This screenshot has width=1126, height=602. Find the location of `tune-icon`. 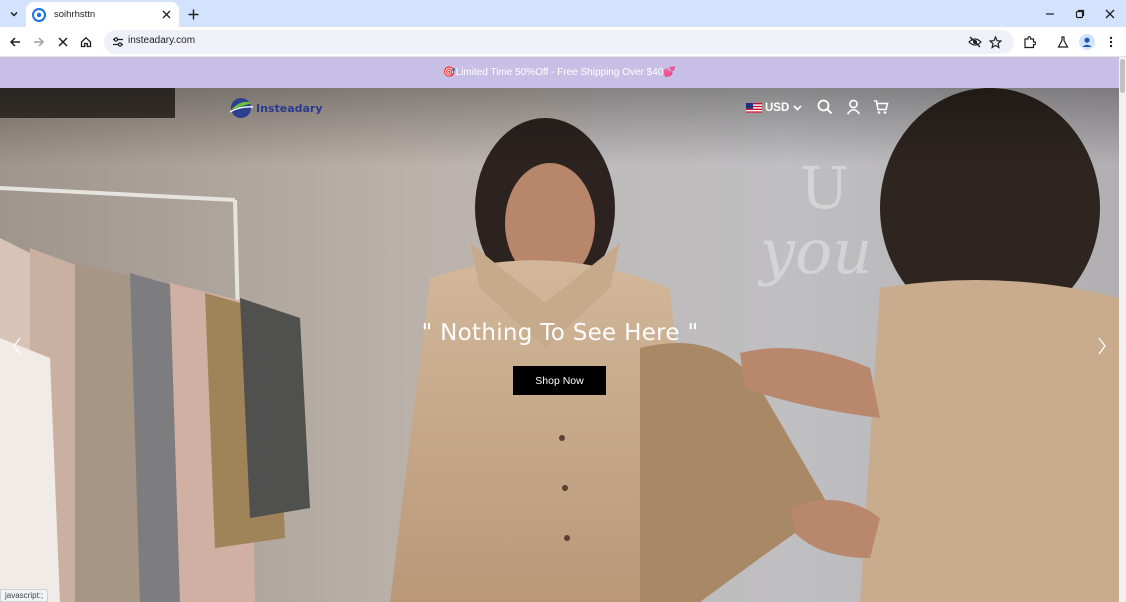

tune-icon is located at coordinates (118, 42).